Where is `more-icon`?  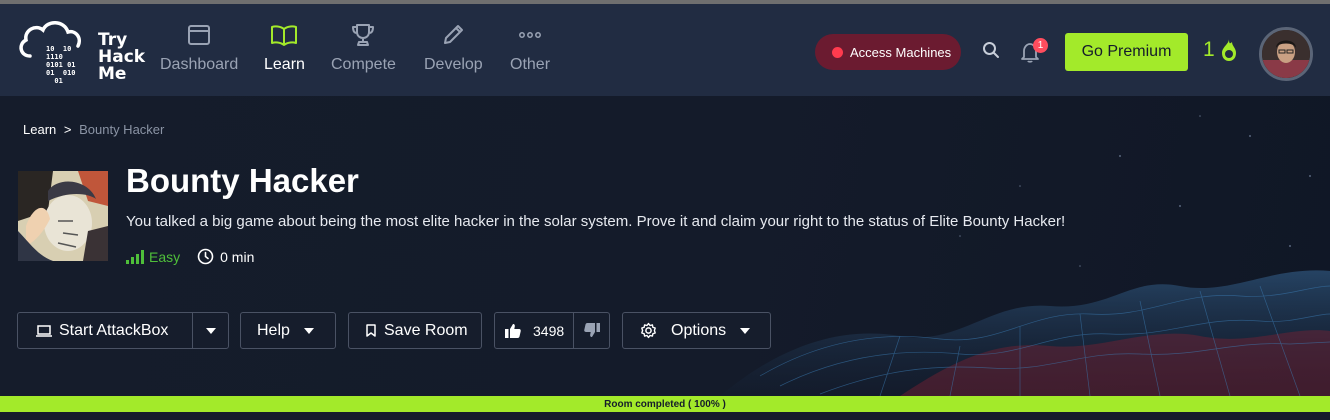
more-icon is located at coordinates (530, 35).